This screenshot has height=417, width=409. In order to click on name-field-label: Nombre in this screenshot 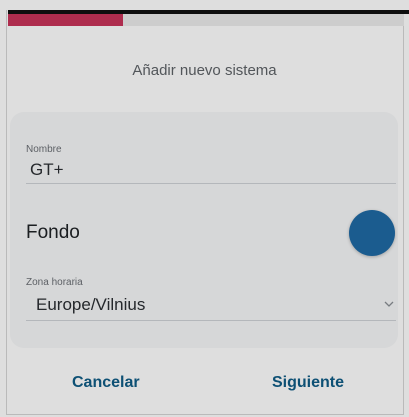, I will do `click(44, 149)`.